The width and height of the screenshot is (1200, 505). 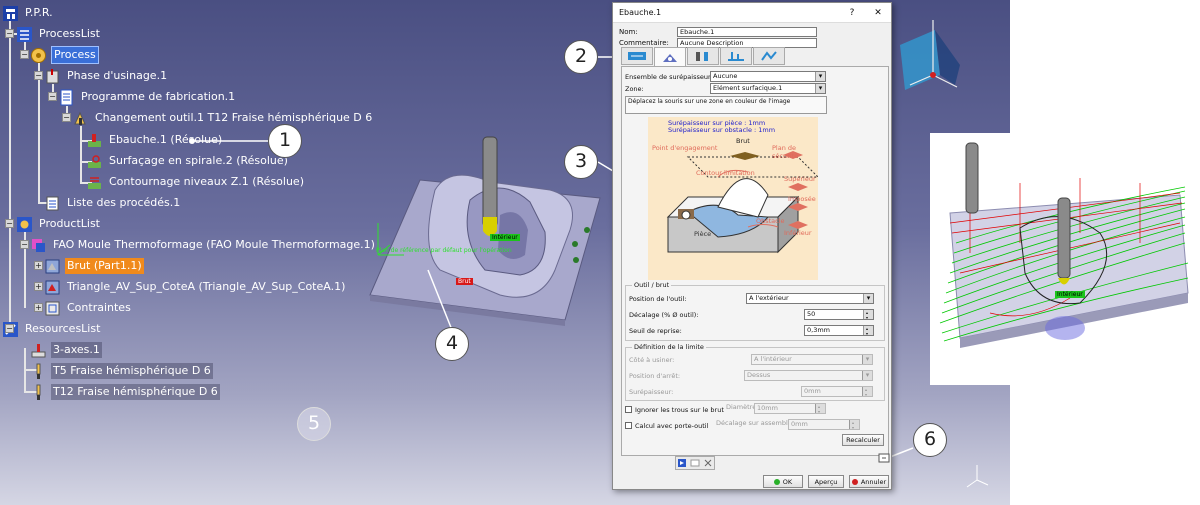 What do you see at coordinates (125, 392) in the screenshot?
I see `tree-node-tool-t12: T12 Fraise hémisphérique D 6` at bounding box center [125, 392].